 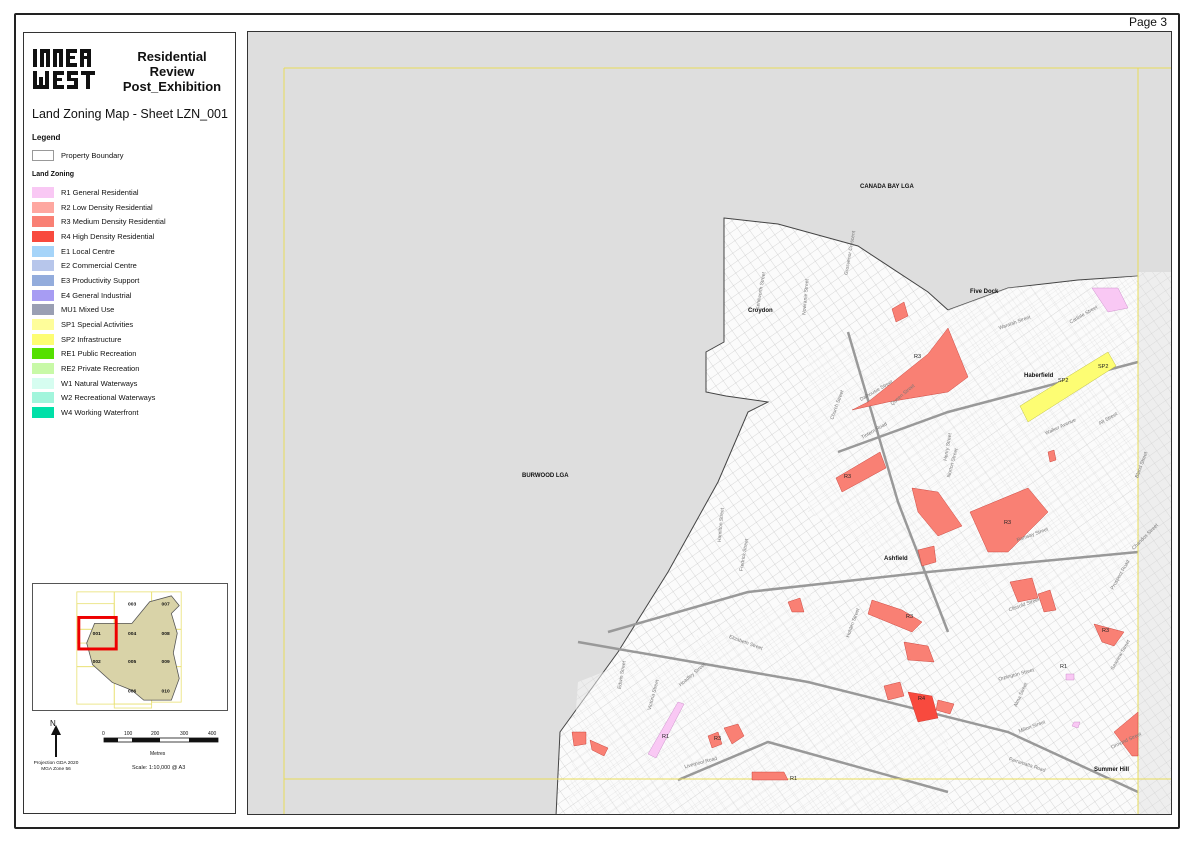 I want to click on scale-bar: 0 100 200 300 400, so click(x=160, y=737).